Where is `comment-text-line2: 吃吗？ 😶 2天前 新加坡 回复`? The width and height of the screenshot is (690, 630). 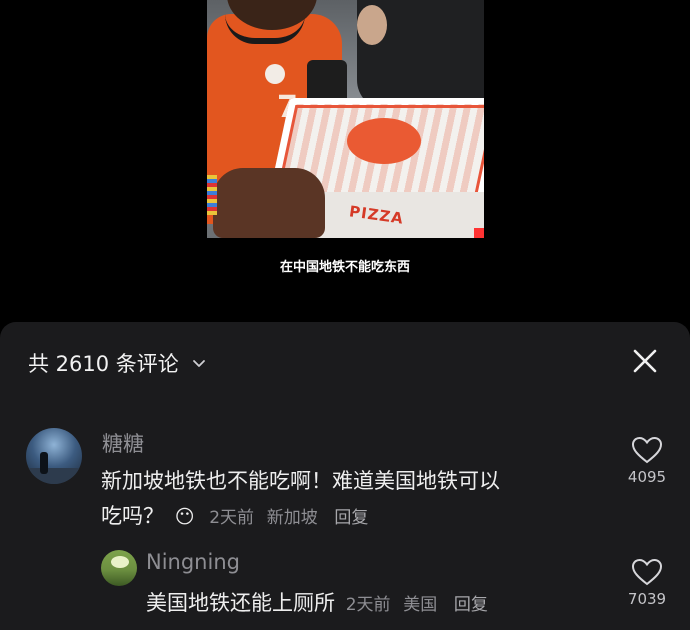 comment-text-line2: 吃吗？ 😶 2天前 新加坡 回复 is located at coordinates (234, 517).